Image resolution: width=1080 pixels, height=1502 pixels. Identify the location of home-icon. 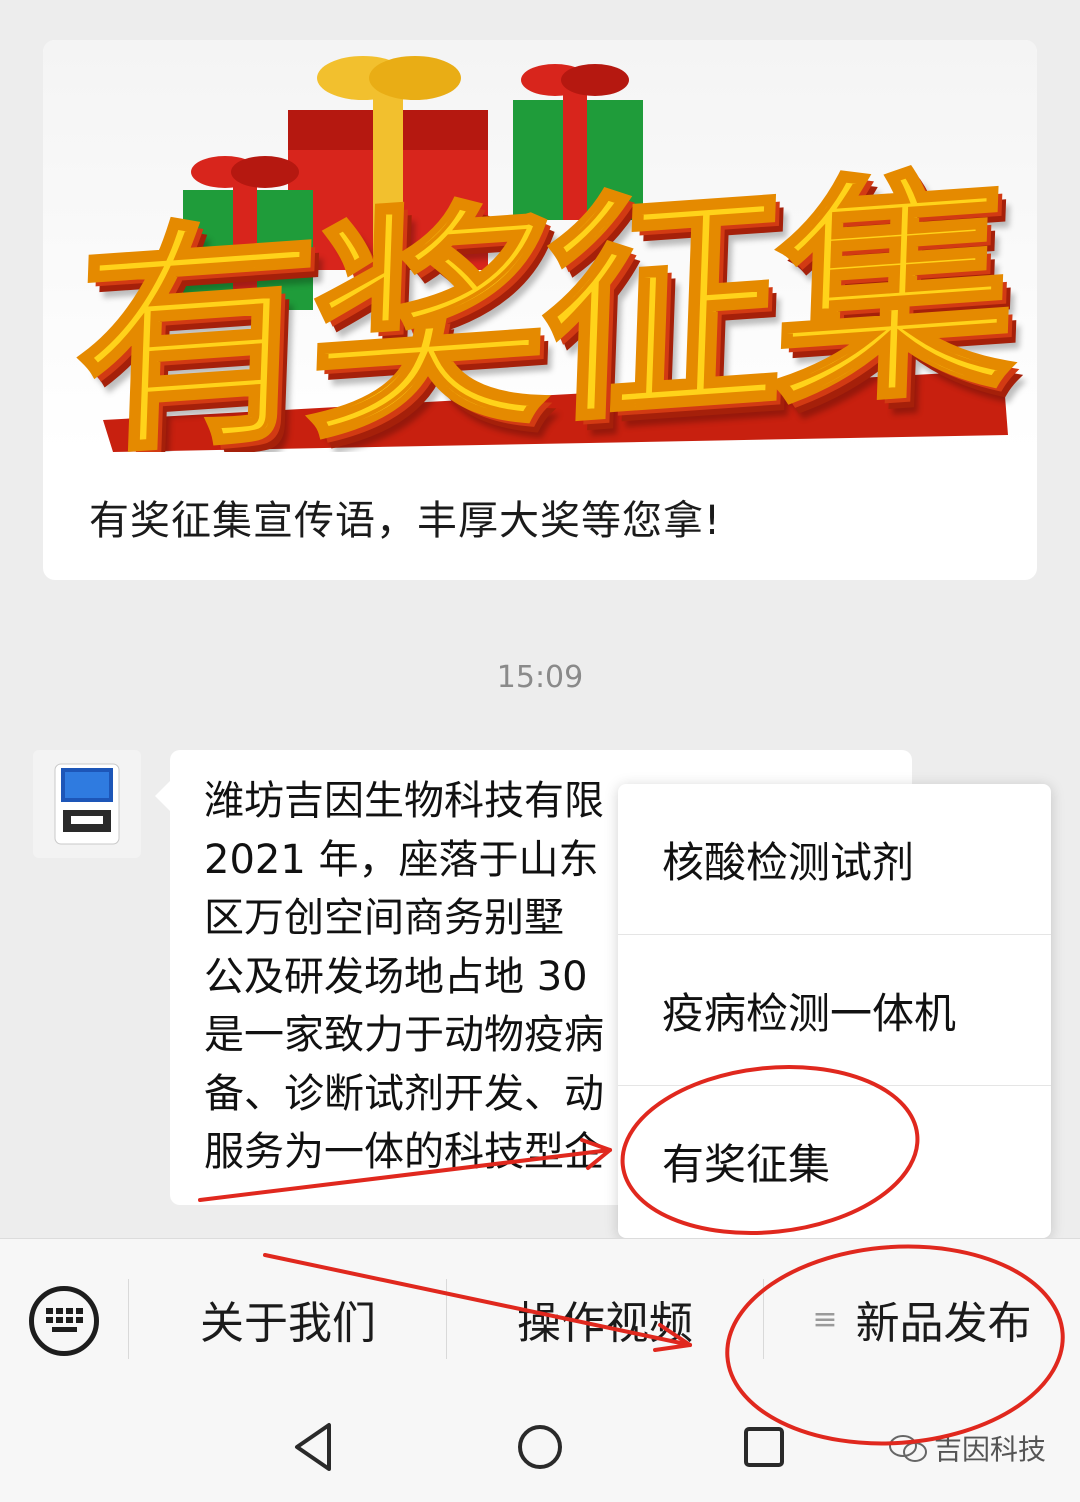
(540, 1447).